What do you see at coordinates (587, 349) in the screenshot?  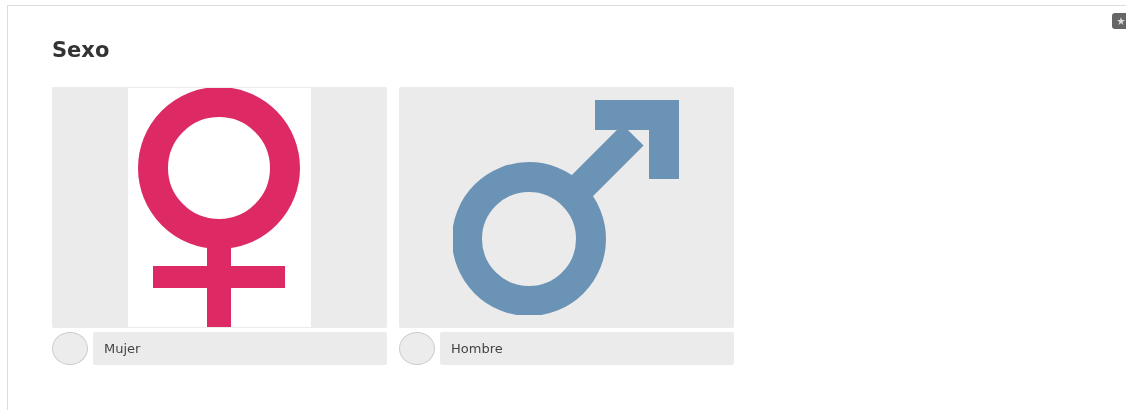 I see `option-label: Hombre` at bounding box center [587, 349].